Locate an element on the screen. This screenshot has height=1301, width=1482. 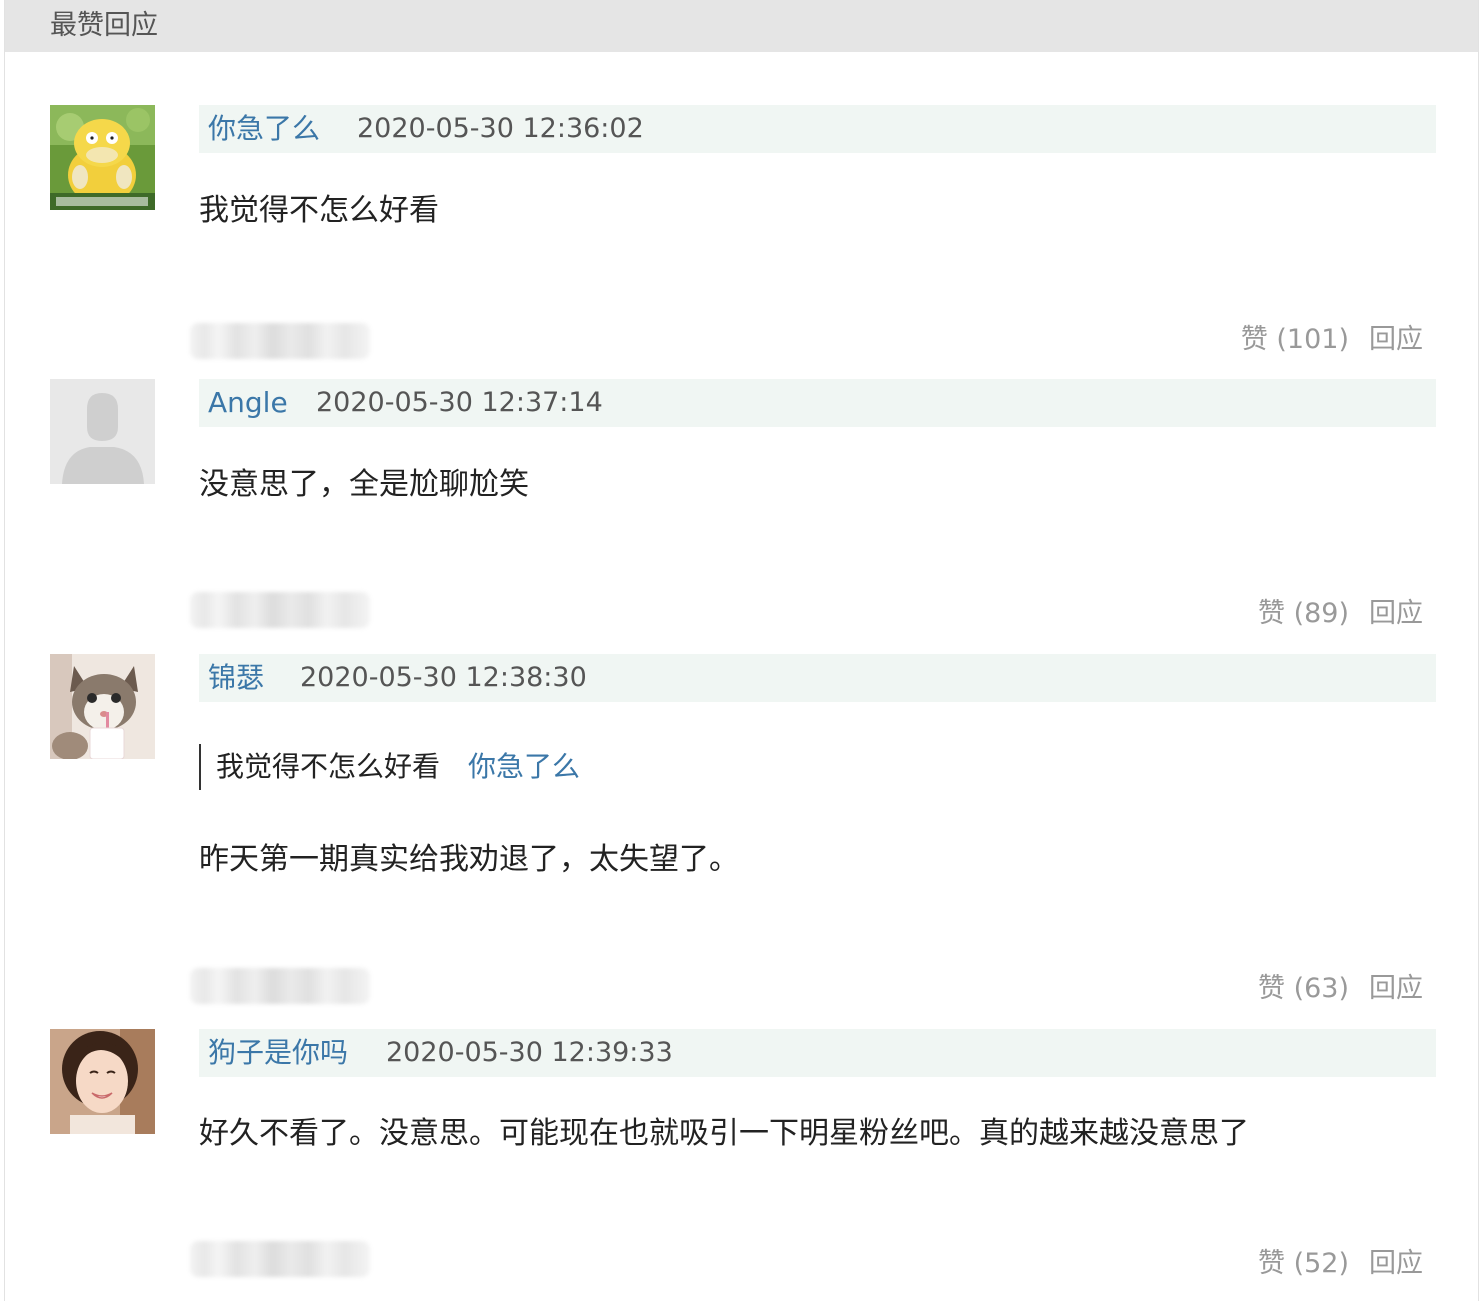
quoted-text: 我觉得不怎么好看 is located at coordinates (328, 766).